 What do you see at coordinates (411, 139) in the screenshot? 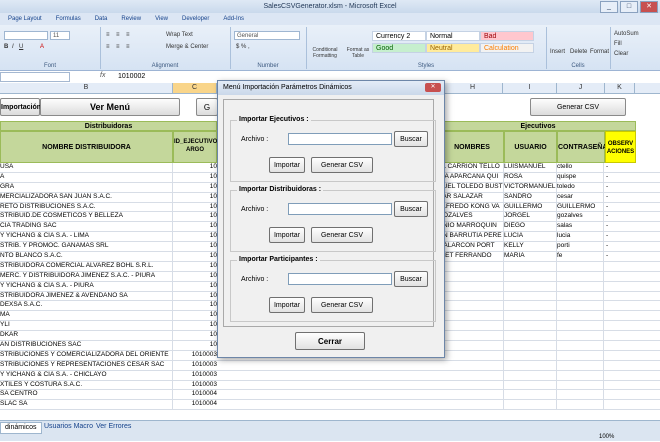
I see `buscar-ejecutivos-button: Buscar` at bounding box center [411, 139].